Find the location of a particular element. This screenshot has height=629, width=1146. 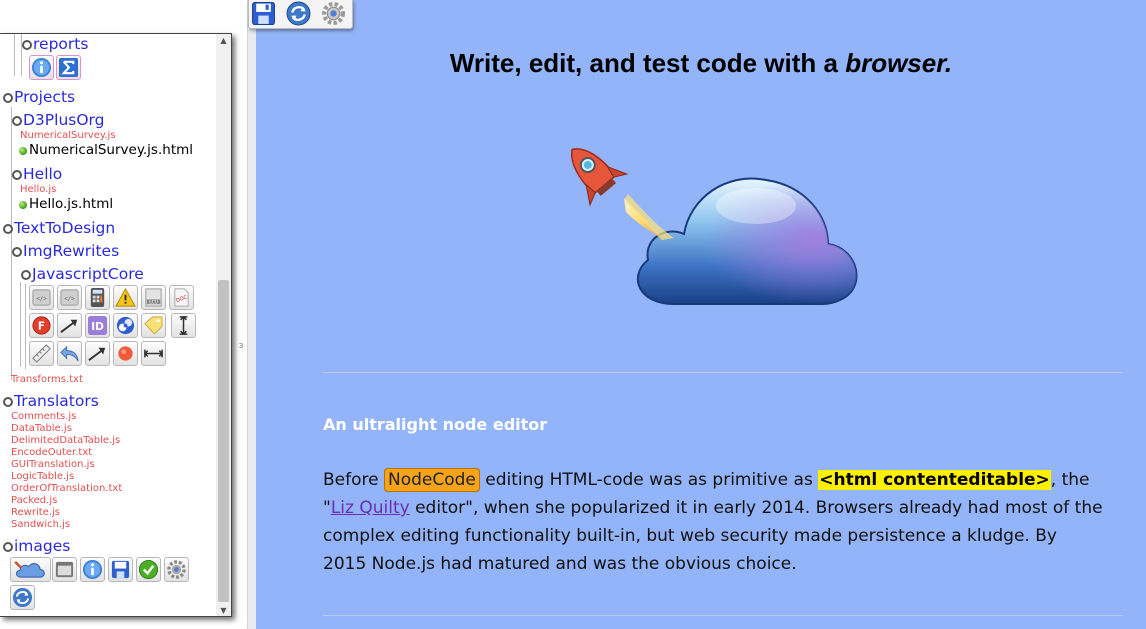

page-title-text: Write, edit, and test code with a is located at coordinates (647, 63).